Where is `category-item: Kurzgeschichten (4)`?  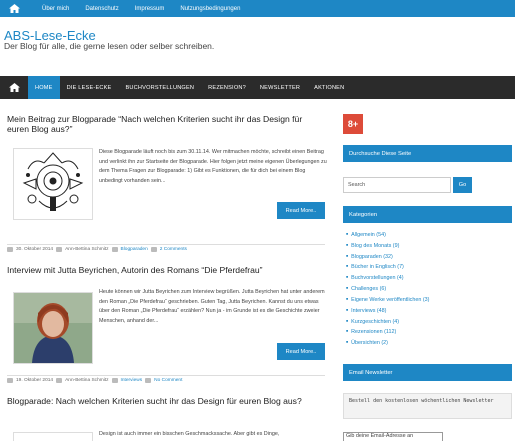 category-item: Kurzgeschichten (4) is located at coordinates (387, 322).